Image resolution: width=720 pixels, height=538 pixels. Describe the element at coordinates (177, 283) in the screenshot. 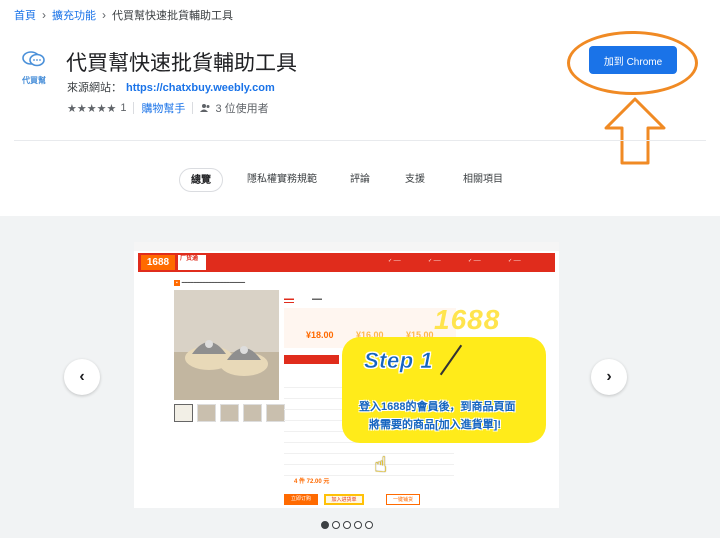

I see `product-tag: ▪` at that location.